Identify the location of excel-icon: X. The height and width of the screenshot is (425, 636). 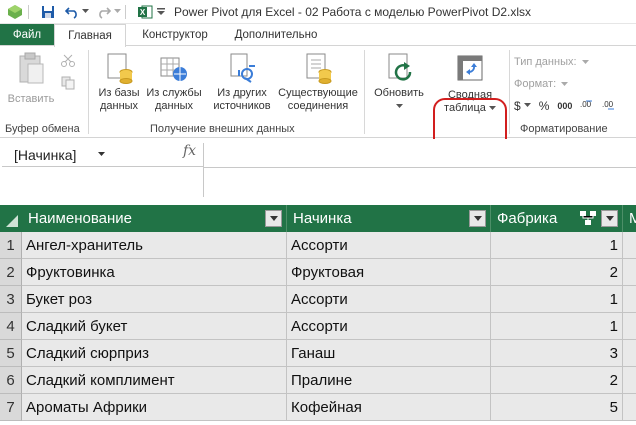
(145, 12).